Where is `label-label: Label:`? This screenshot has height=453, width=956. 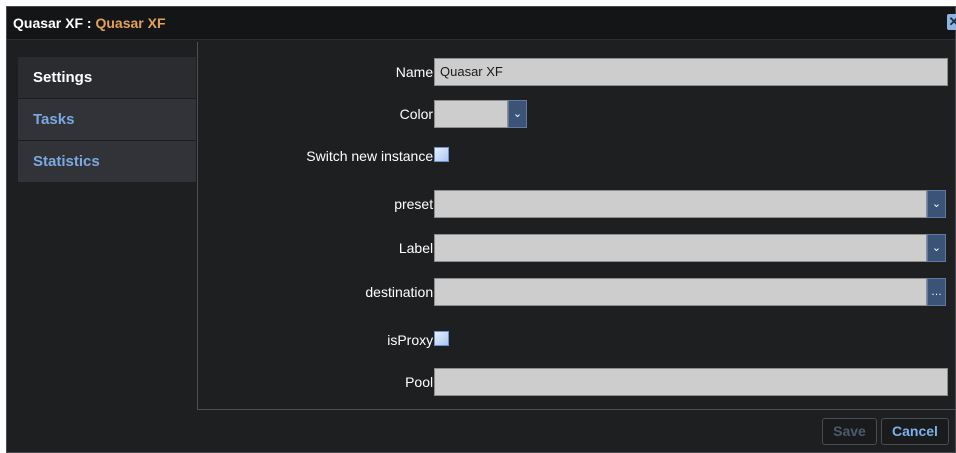 label-label: Label: is located at coordinates (417, 248).